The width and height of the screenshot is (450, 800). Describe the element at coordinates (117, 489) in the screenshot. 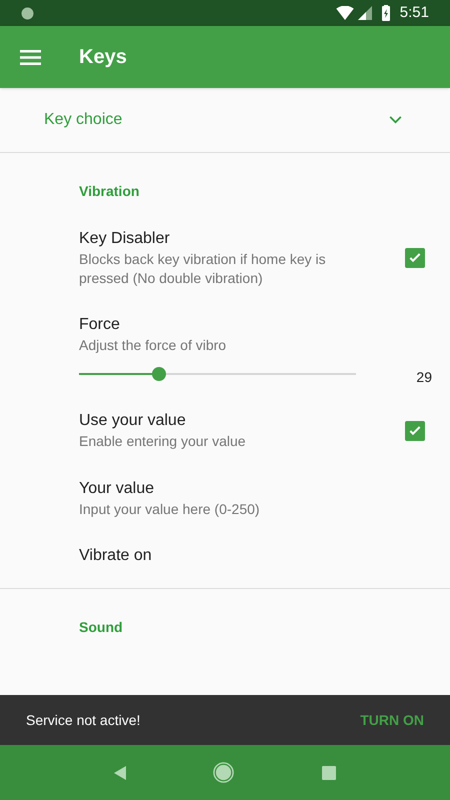

I see `setting-title: Your value` at that location.